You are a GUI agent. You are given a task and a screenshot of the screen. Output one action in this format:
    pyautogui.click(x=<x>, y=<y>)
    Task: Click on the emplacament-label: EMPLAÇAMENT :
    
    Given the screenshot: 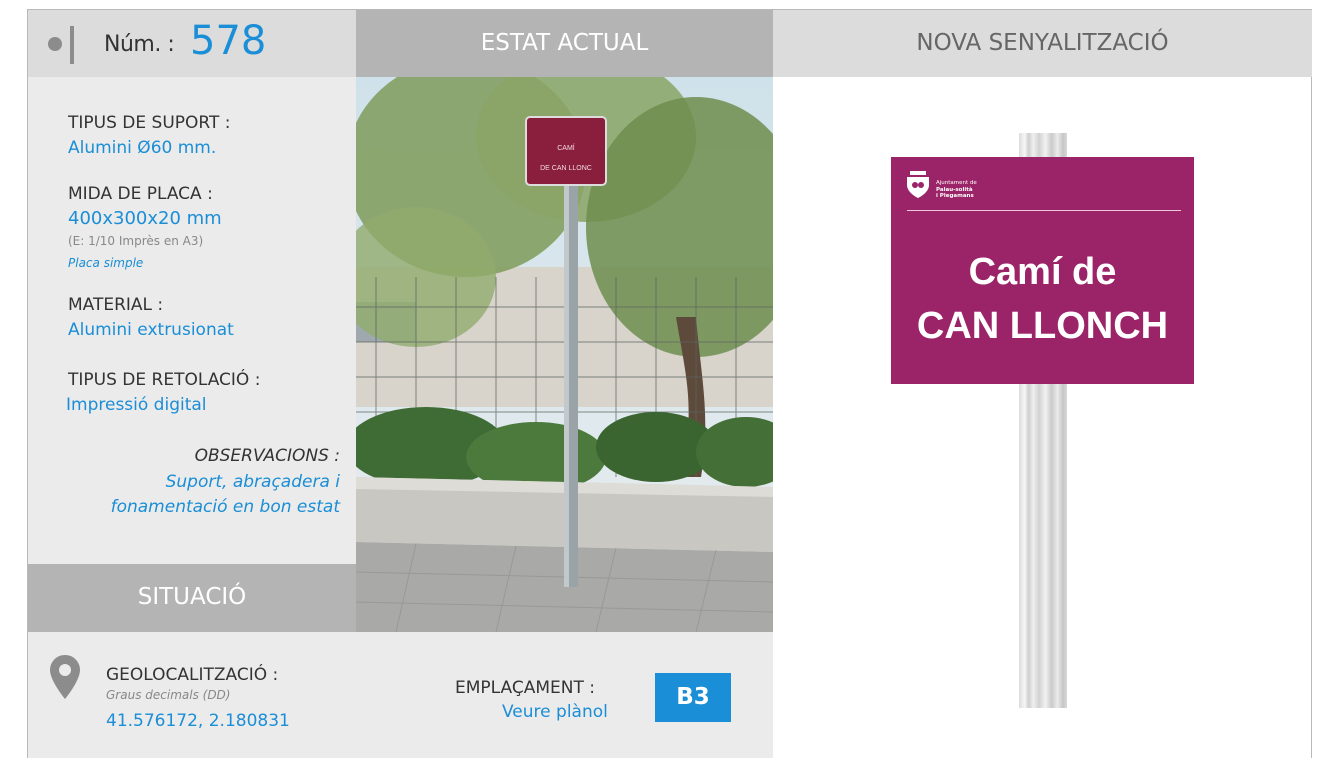 What is the action you would take?
    pyautogui.click(x=525, y=688)
    